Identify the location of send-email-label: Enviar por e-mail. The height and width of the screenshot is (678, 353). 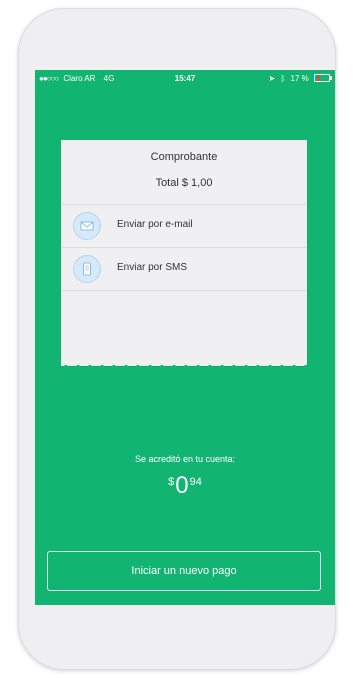
(155, 224).